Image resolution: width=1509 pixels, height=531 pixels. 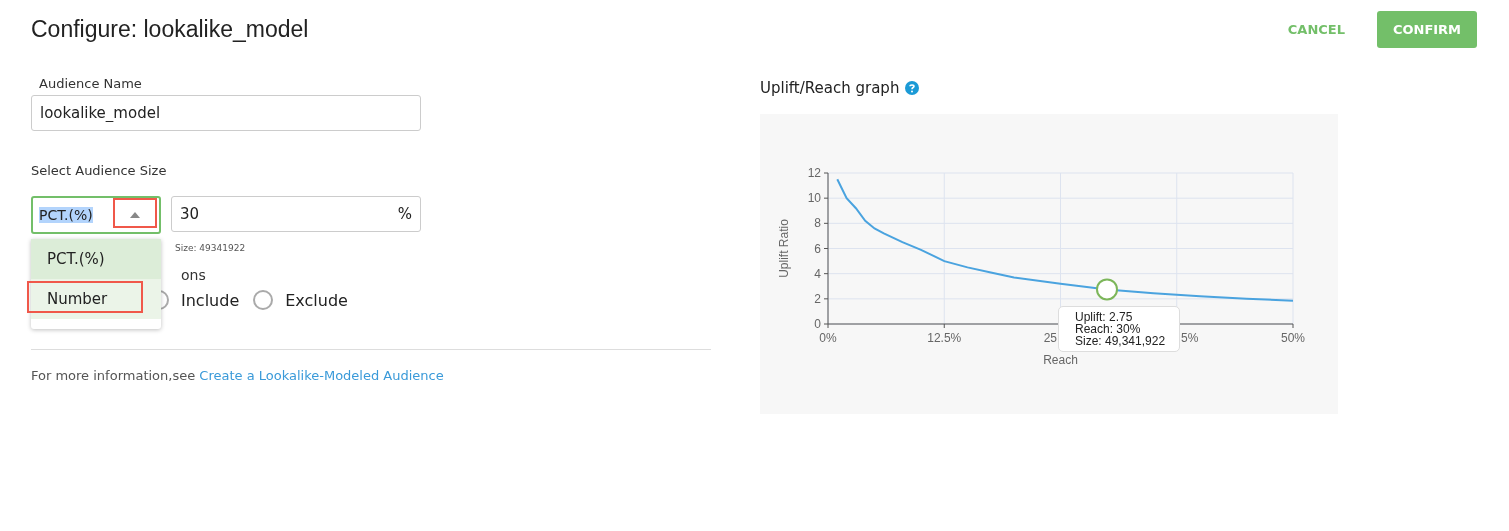 What do you see at coordinates (817, 324) in the screenshot?
I see `y-tick-label: 0` at bounding box center [817, 324].